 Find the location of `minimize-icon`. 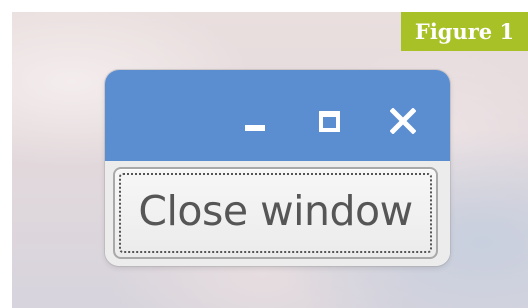

minimize-icon is located at coordinates (255, 128).